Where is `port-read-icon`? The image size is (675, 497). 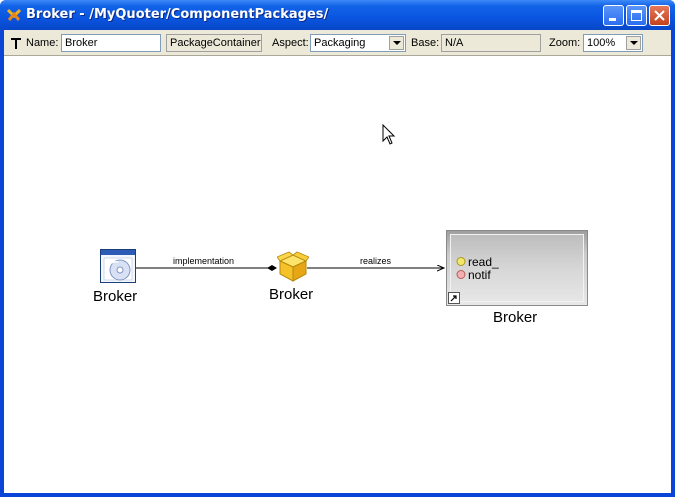 port-read-icon is located at coordinates (461, 261).